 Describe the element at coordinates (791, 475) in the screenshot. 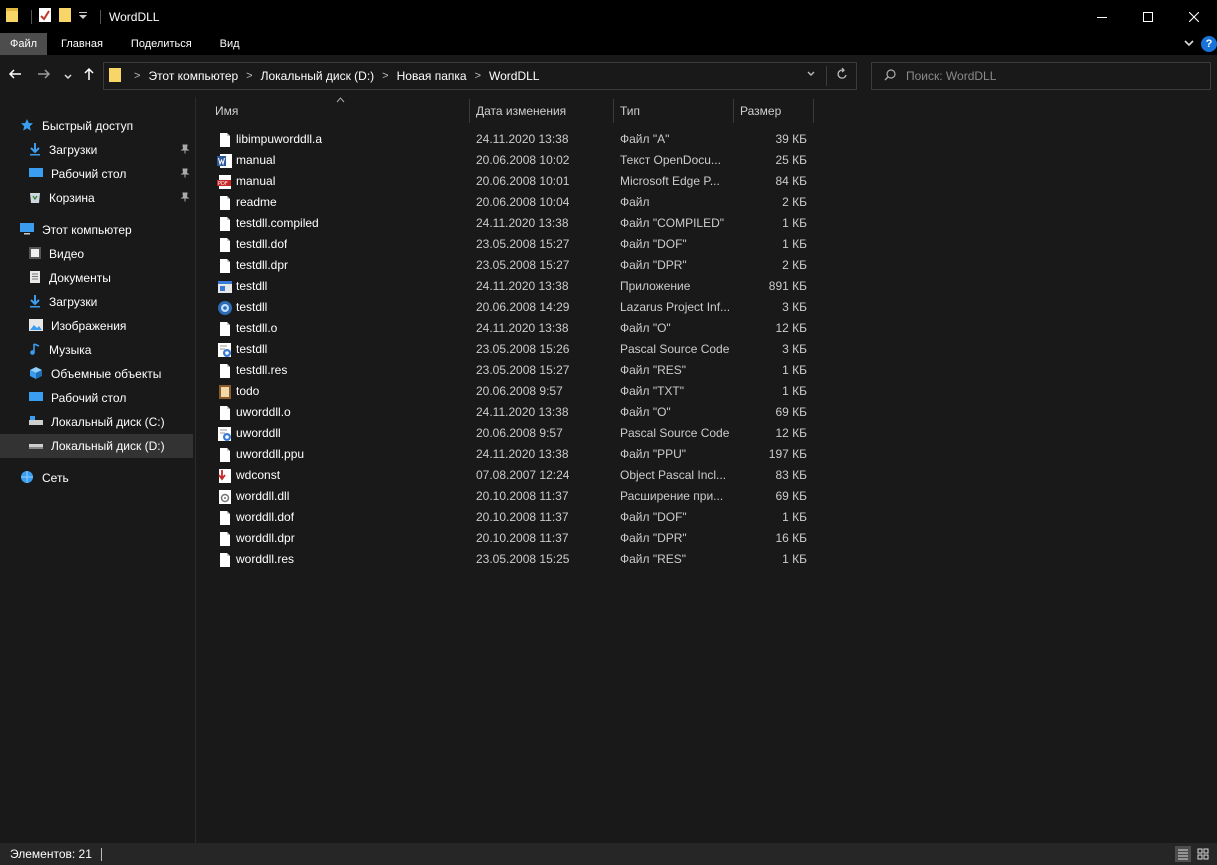

I see `file-size: 83 КБ` at that location.